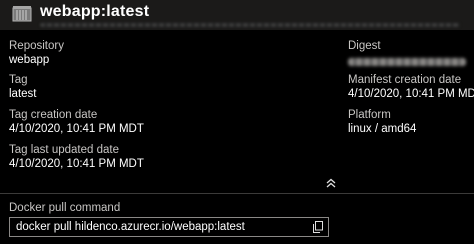 This screenshot has width=474, height=244. Describe the element at coordinates (29, 60) in the screenshot. I see `repository-value: webapp` at that location.